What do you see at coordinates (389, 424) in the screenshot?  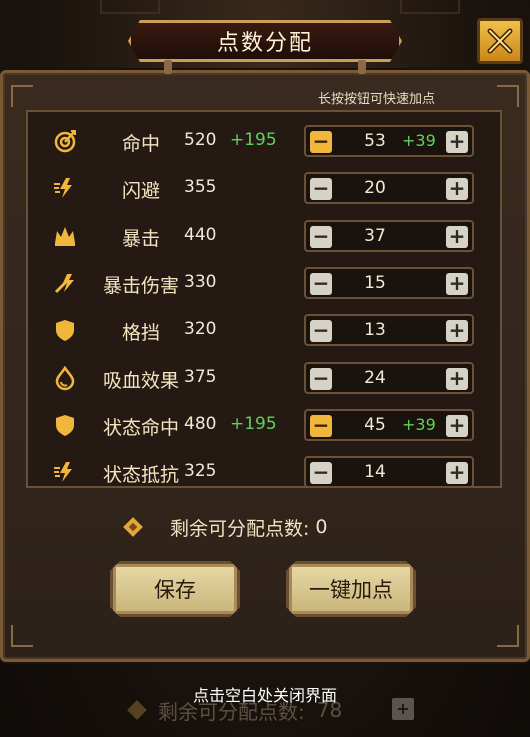 I see `points-stepper: − 45 +39 +` at bounding box center [389, 424].